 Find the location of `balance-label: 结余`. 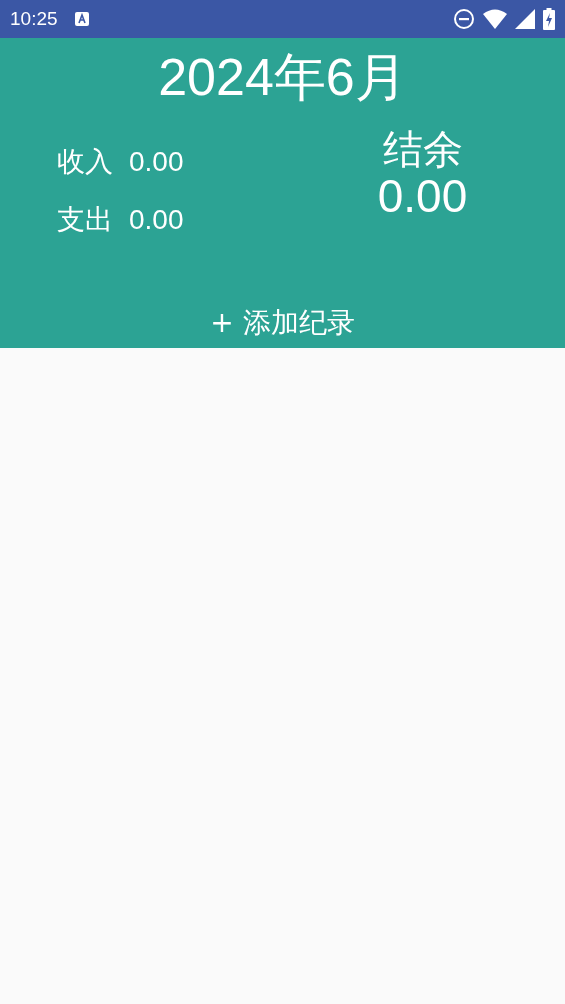

balance-label: 结余 is located at coordinates (422, 149).